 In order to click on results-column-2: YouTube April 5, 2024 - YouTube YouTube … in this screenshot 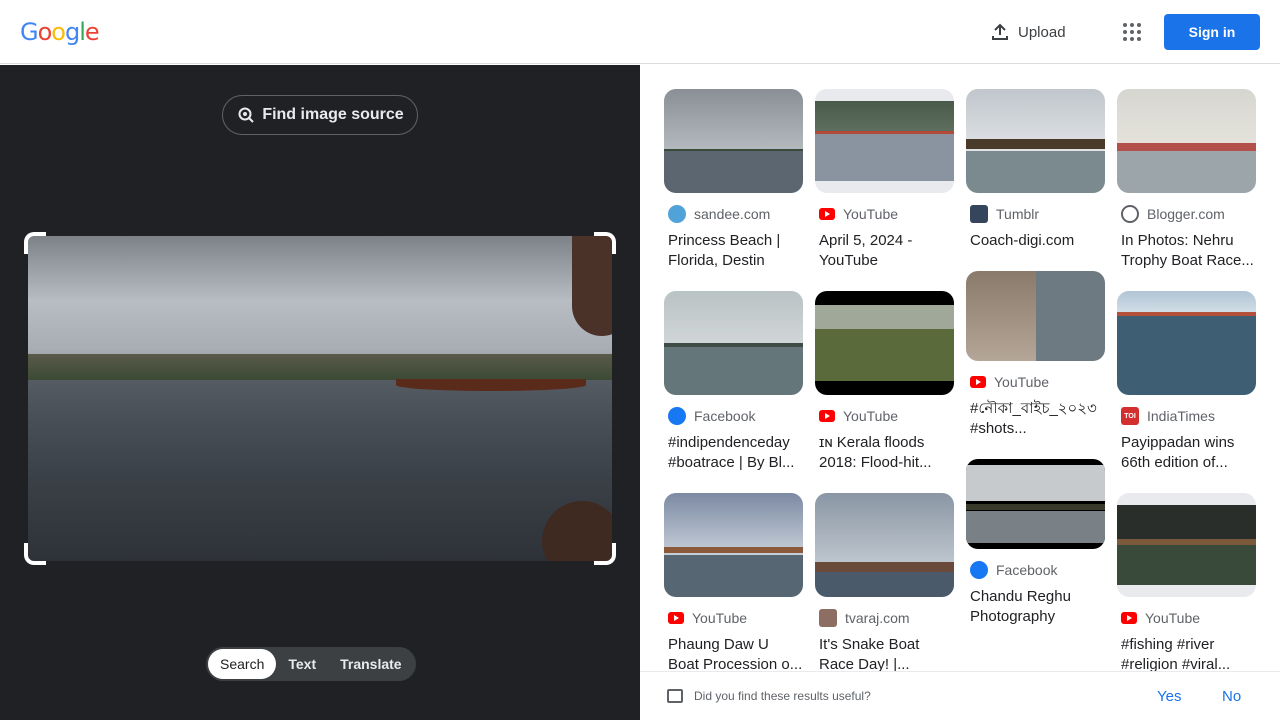, I will do `click(884, 380)`.